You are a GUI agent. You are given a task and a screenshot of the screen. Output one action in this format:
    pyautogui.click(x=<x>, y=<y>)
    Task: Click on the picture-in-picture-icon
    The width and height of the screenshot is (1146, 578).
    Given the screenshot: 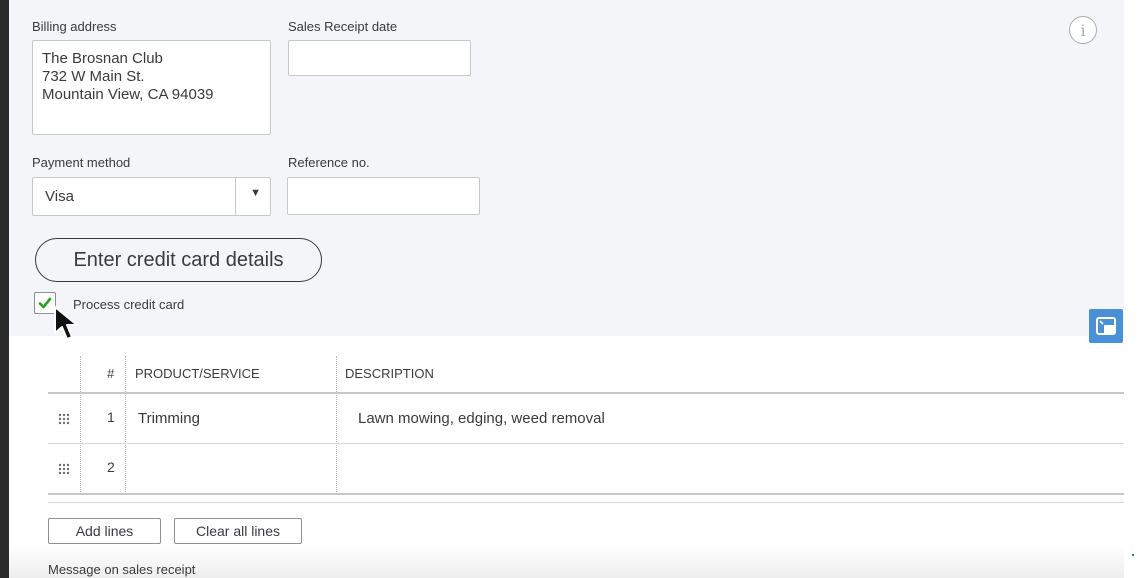 What is the action you would take?
    pyautogui.click(x=1106, y=326)
    